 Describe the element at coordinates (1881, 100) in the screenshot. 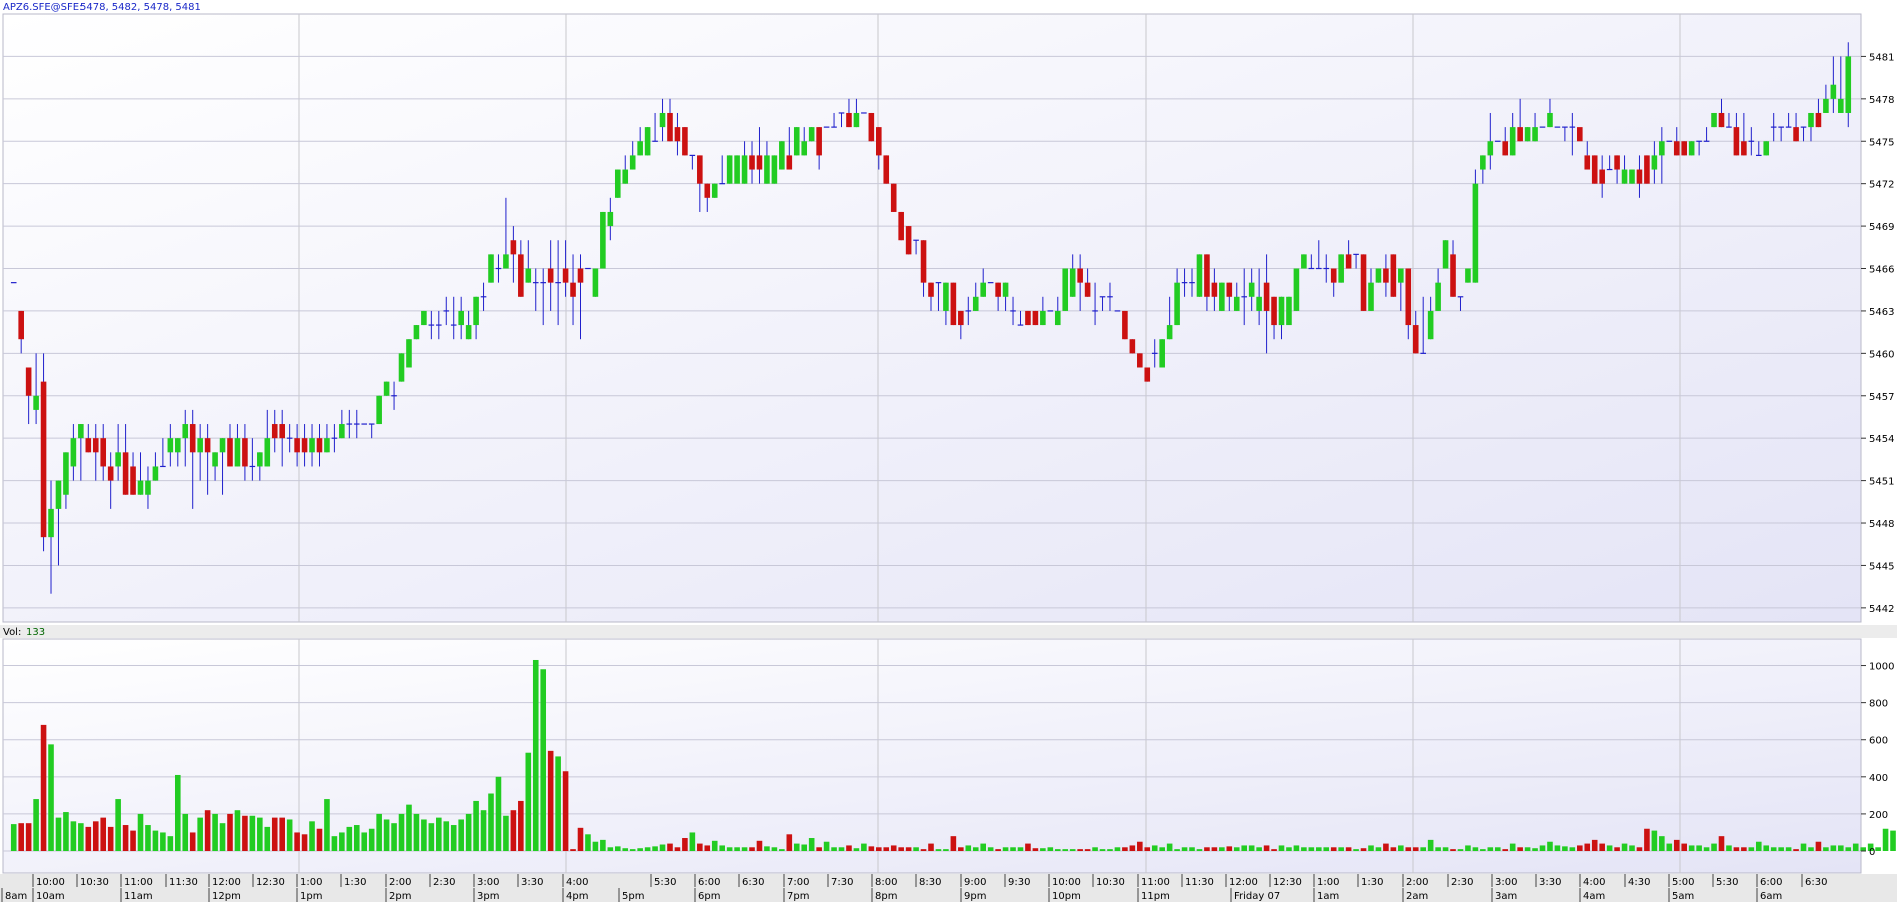

I see `price-y-tick-label: 5478` at that location.